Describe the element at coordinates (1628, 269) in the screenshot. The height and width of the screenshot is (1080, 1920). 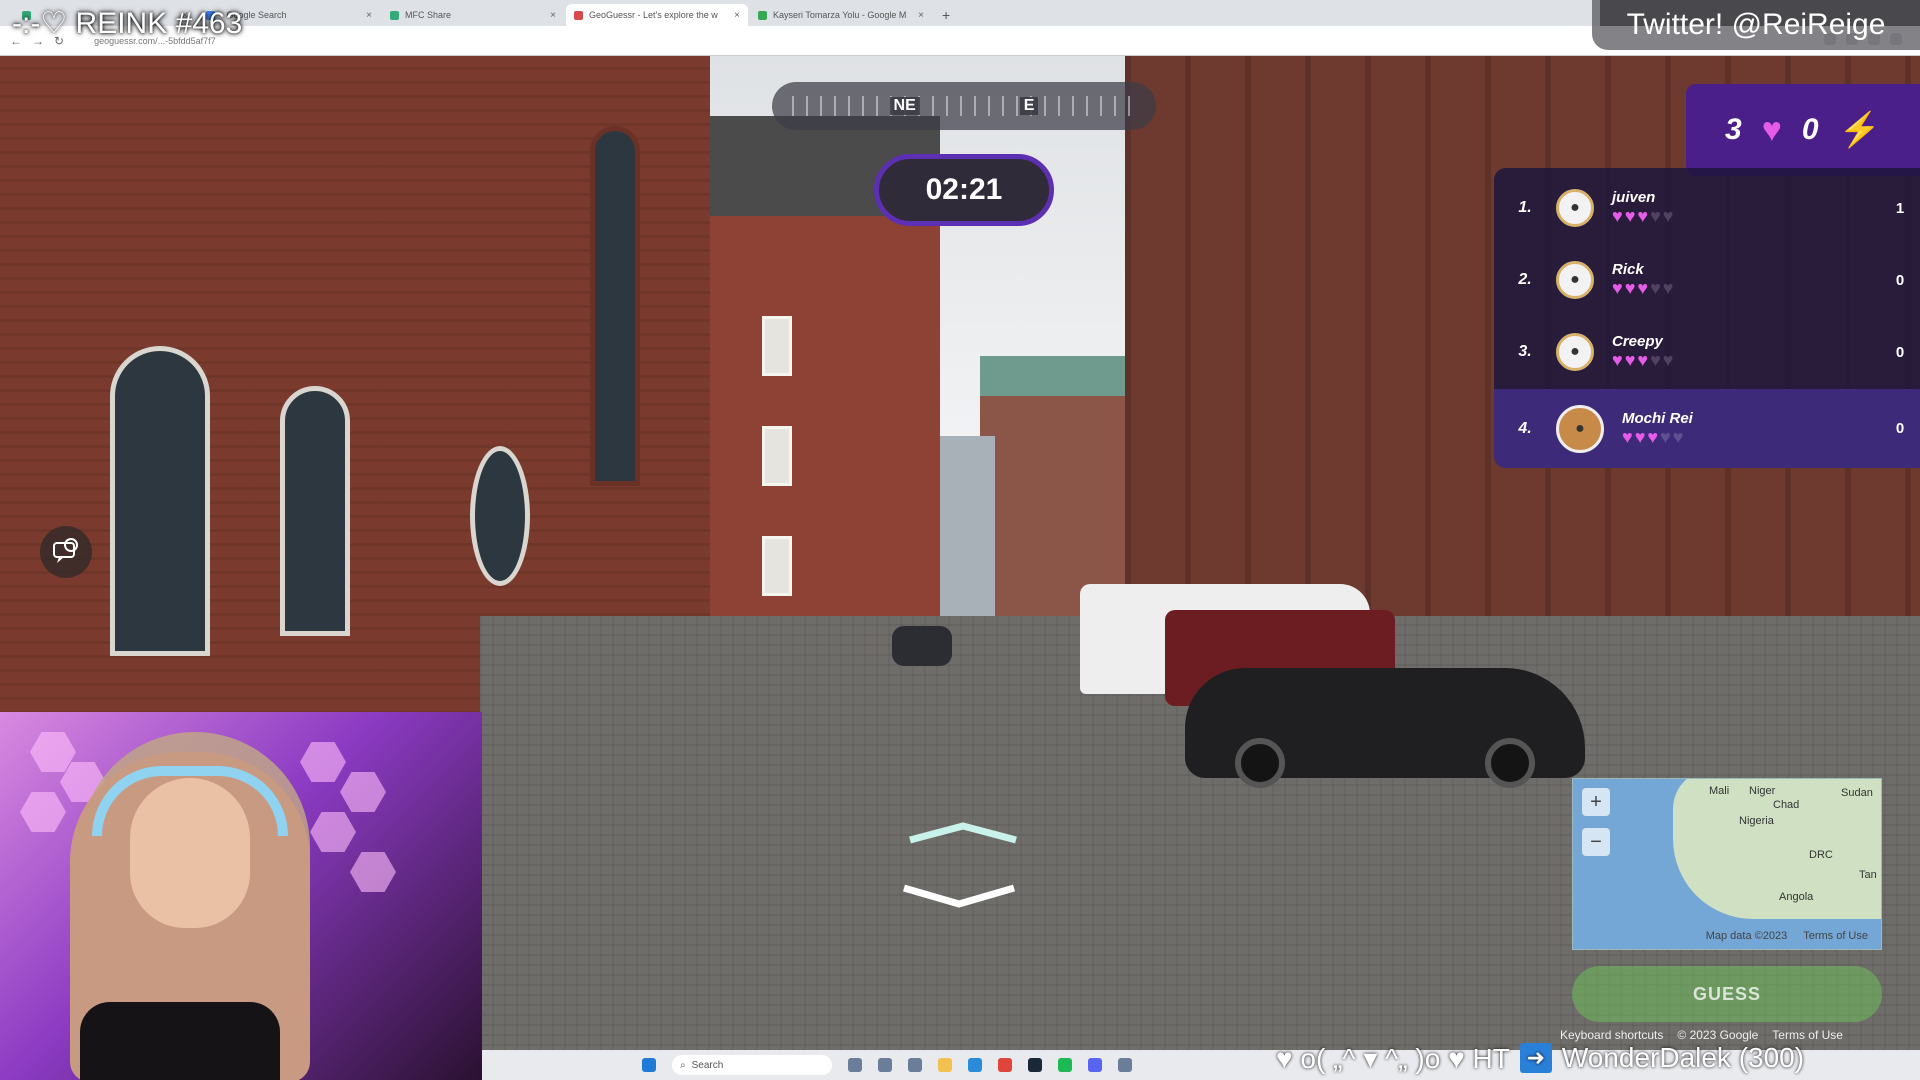
I see `player-name: Rick` at that location.